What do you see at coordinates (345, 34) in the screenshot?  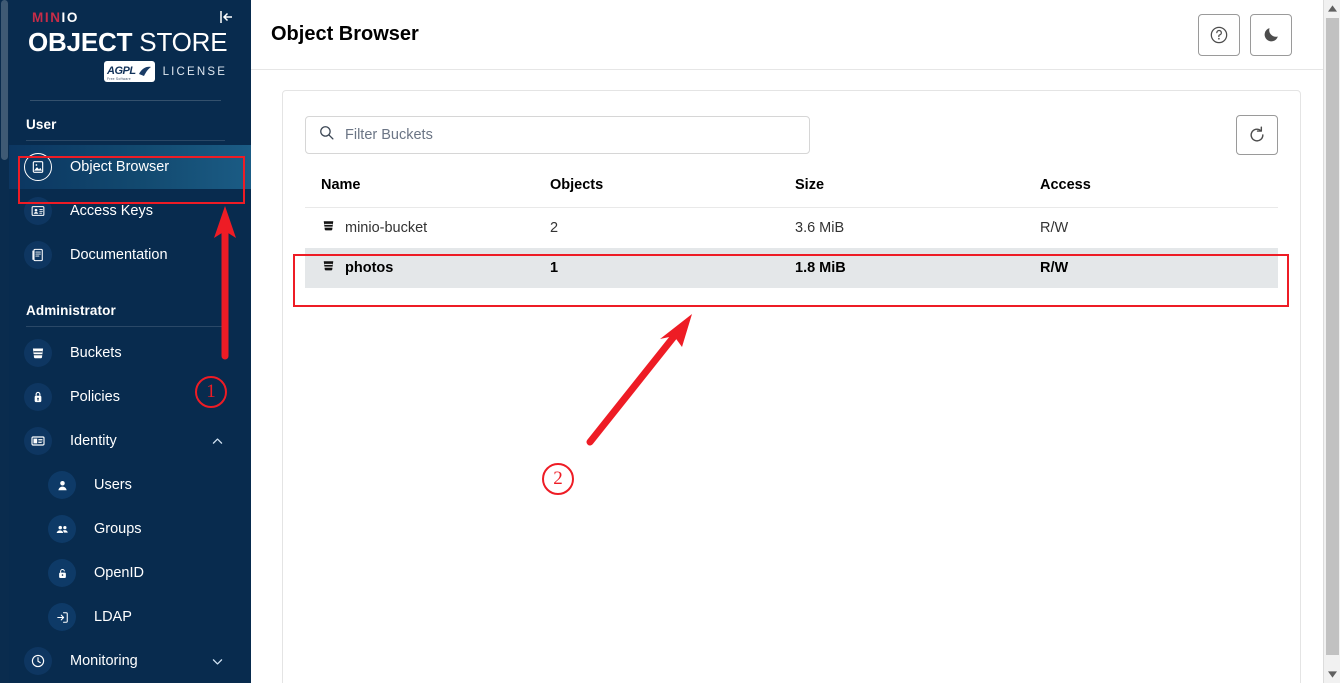 I see `page-title: Object Browser` at bounding box center [345, 34].